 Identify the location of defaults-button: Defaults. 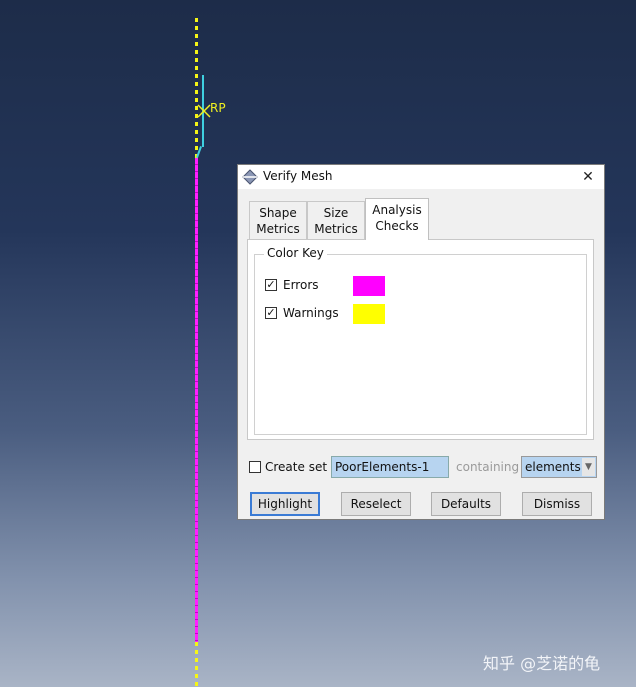
(466, 504).